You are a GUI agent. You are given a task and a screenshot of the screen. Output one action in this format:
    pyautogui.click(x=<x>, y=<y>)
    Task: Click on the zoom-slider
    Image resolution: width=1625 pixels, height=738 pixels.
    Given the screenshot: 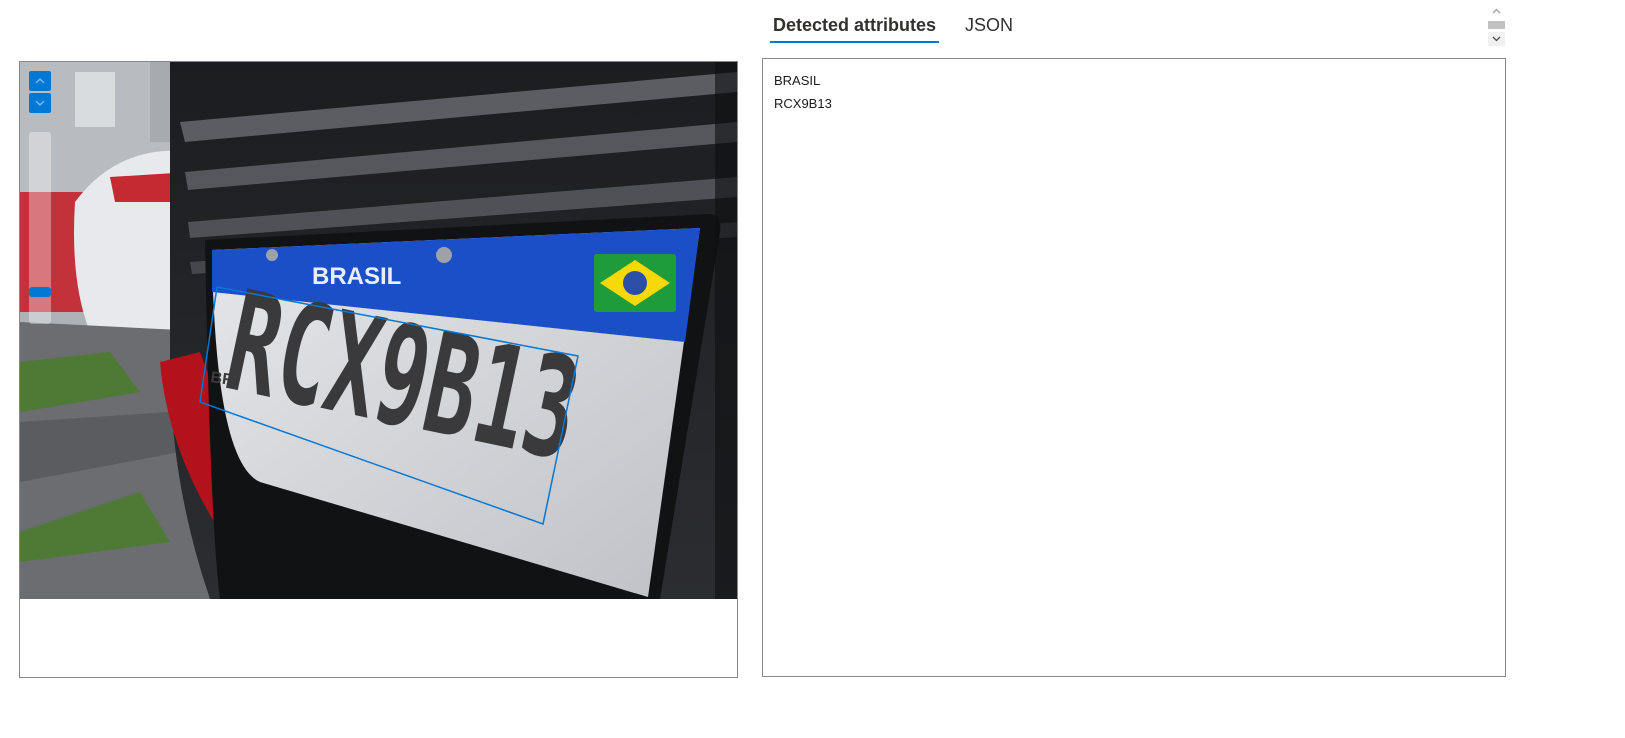 What is the action you would take?
    pyautogui.click(x=40, y=228)
    